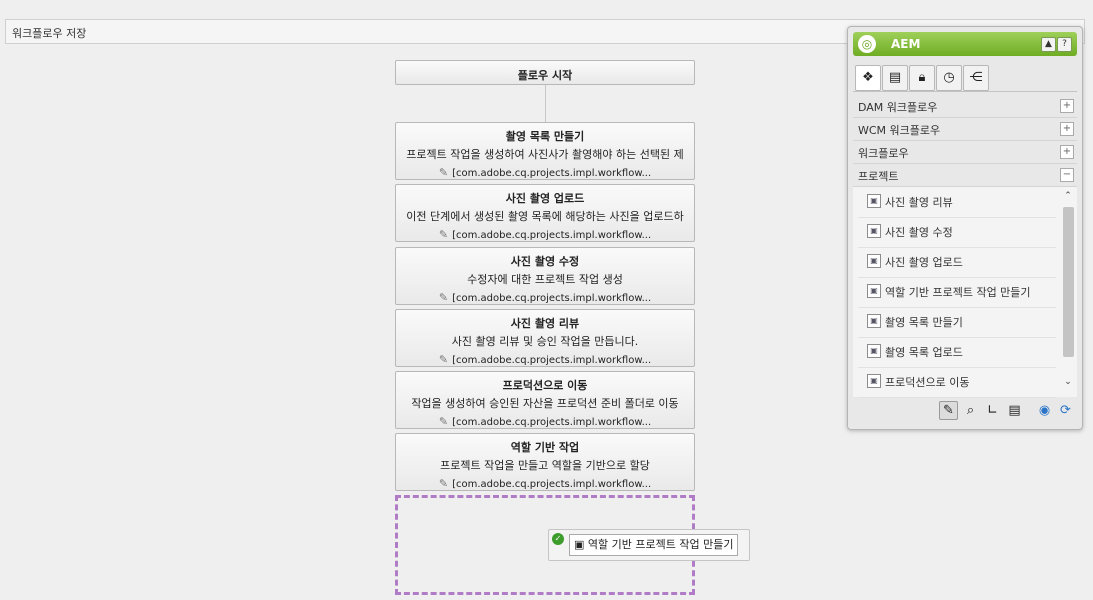 The width and height of the screenshot is (1093, 600). I want to click on group-label: WCM 워크플로우, so click(899, 130).